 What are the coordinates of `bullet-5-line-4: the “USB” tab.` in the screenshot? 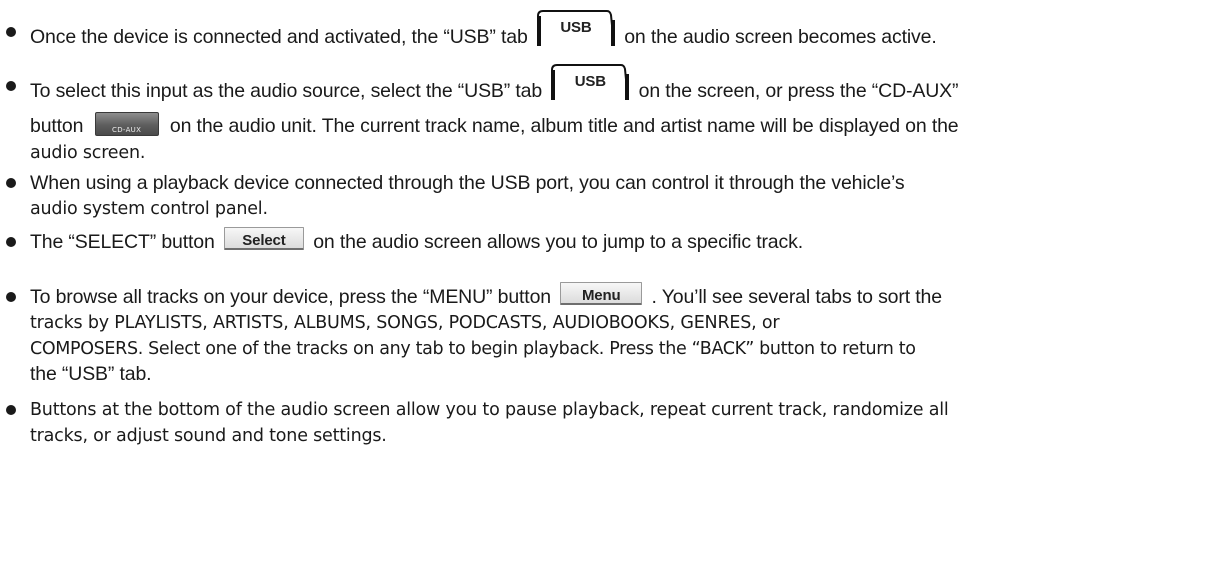 It's located at (91, 374).